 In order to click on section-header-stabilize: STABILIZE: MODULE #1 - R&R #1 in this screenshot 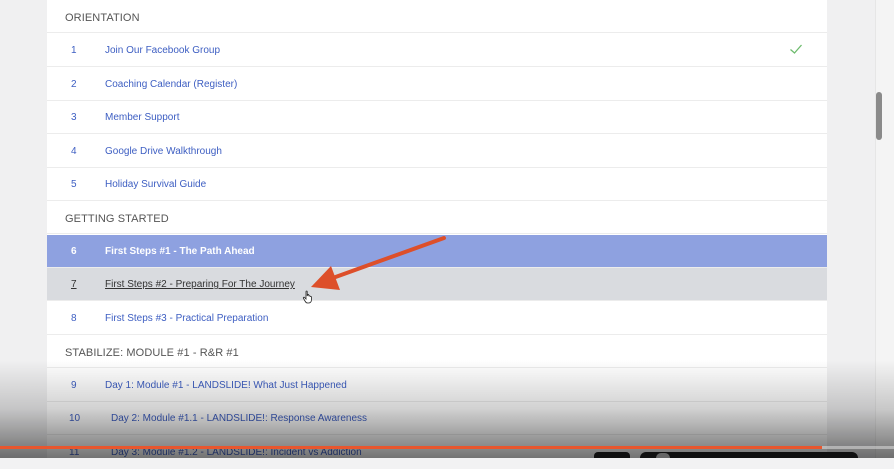, I will do `click(437, 351)`.